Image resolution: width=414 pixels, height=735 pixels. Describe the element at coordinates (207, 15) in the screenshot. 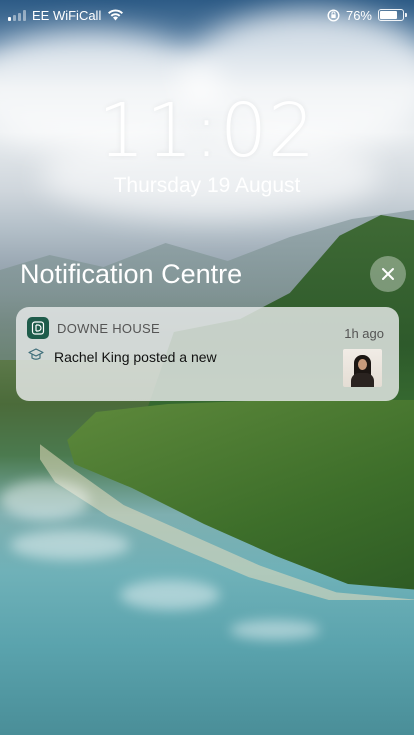

I see `status-bar: EE WiFiCall 76%` at that location.